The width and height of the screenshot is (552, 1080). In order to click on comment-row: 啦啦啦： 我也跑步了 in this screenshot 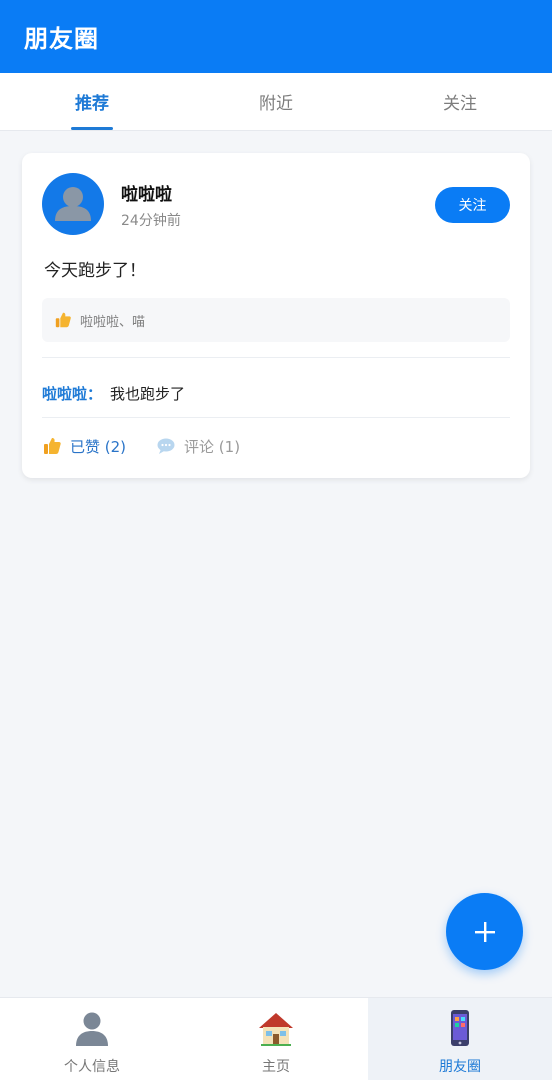, I will do `click(113, 393)`.